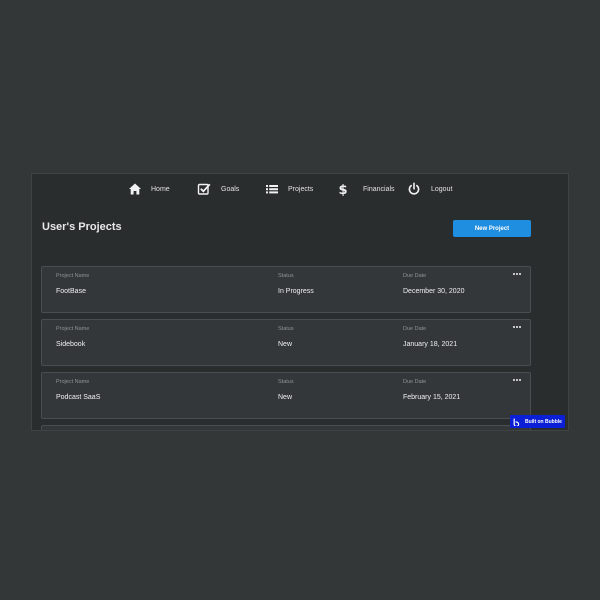  What do you see at coordinates (430, 344) in the screenshot?
I see `project-due-date: January 18, 2021` at bounding box center [430, 344].